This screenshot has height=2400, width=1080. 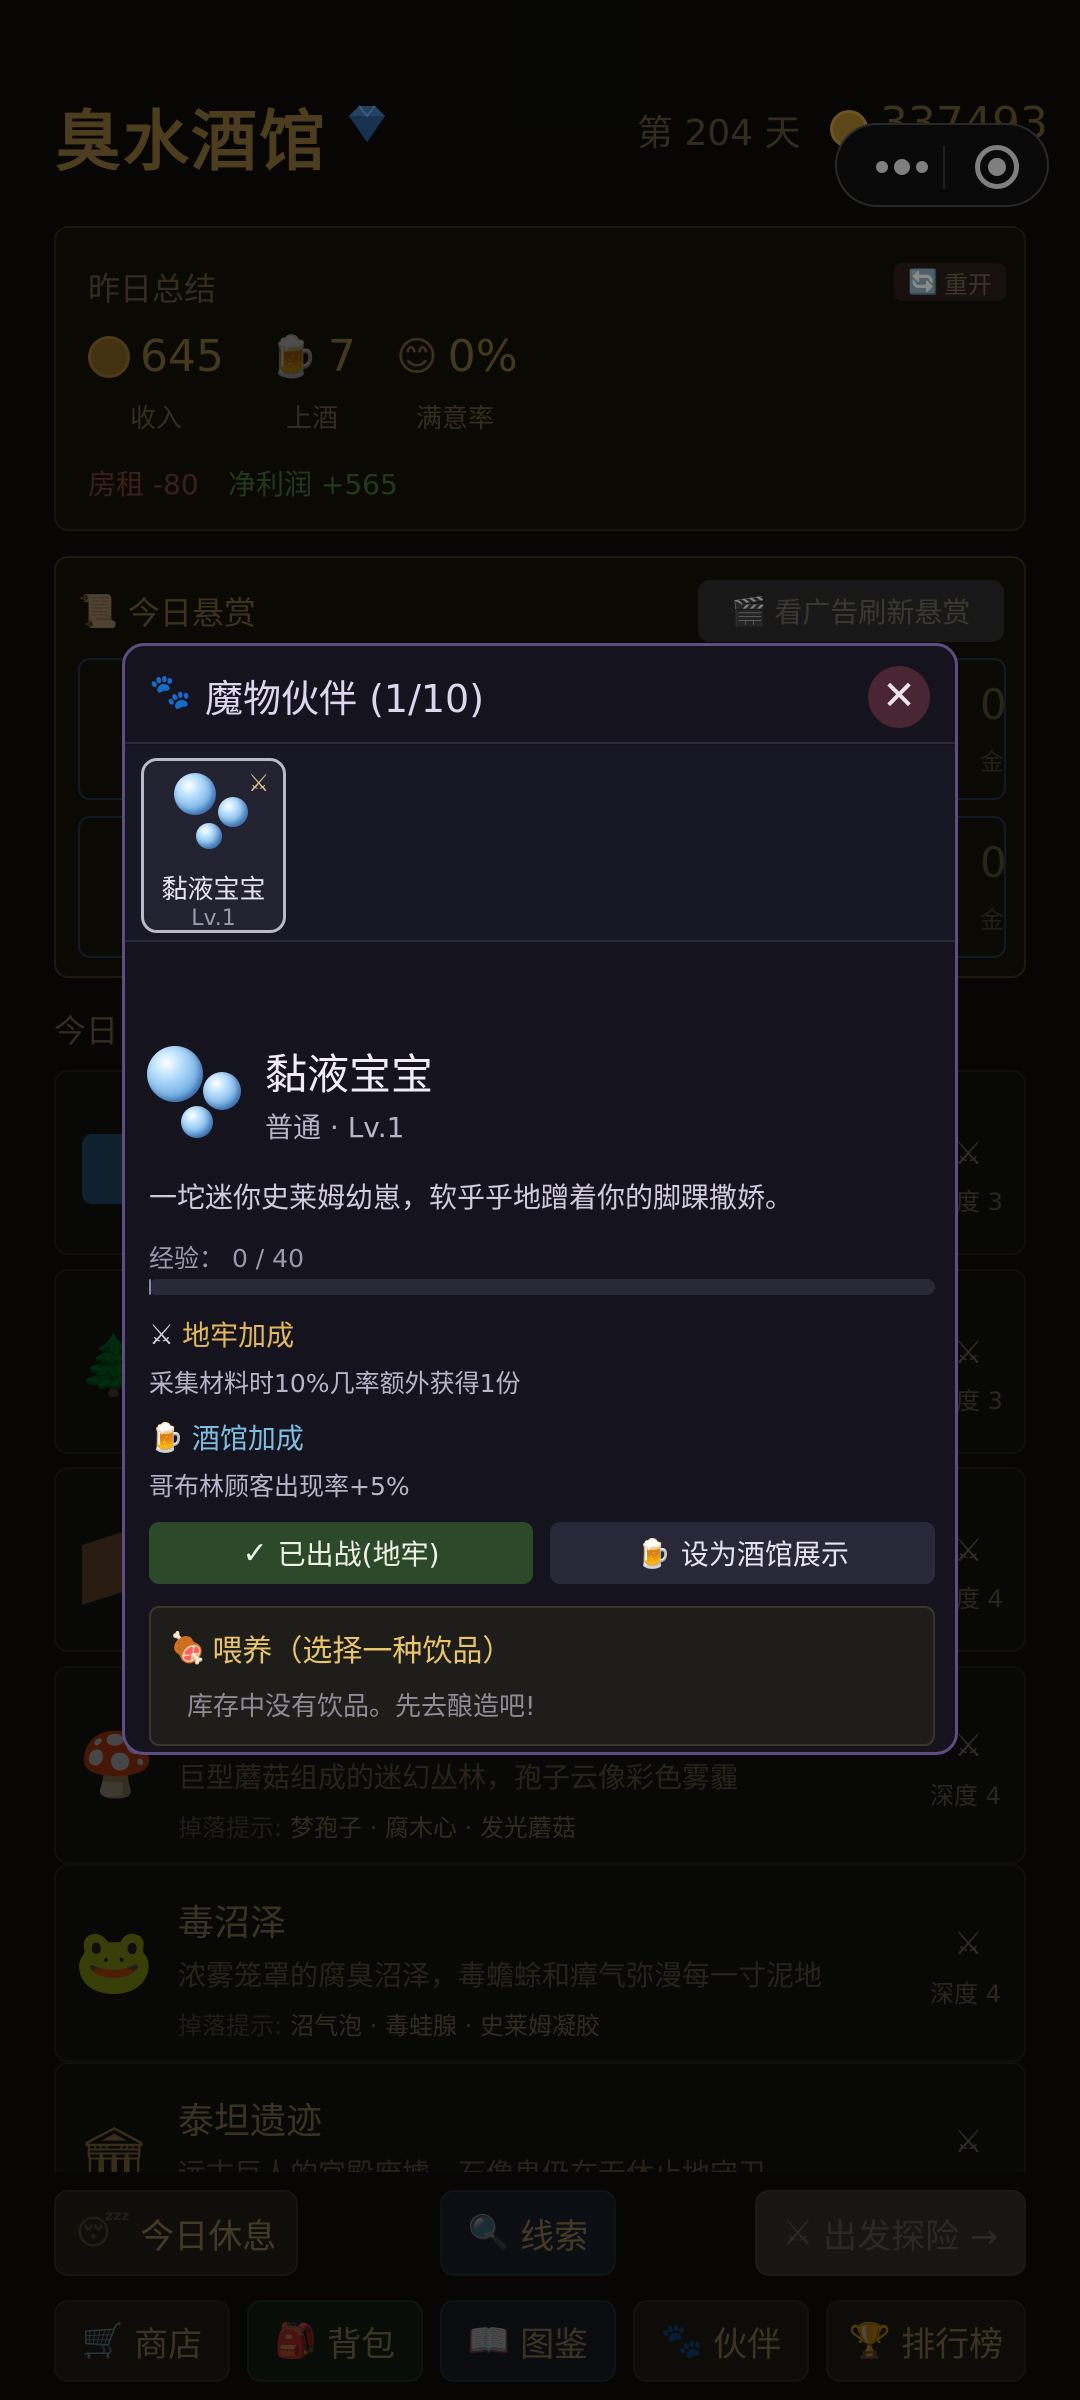 I want to click on feed-empty-text: 库存中没有饮品。先去酿造吧!, so click(x=361, y=1707).